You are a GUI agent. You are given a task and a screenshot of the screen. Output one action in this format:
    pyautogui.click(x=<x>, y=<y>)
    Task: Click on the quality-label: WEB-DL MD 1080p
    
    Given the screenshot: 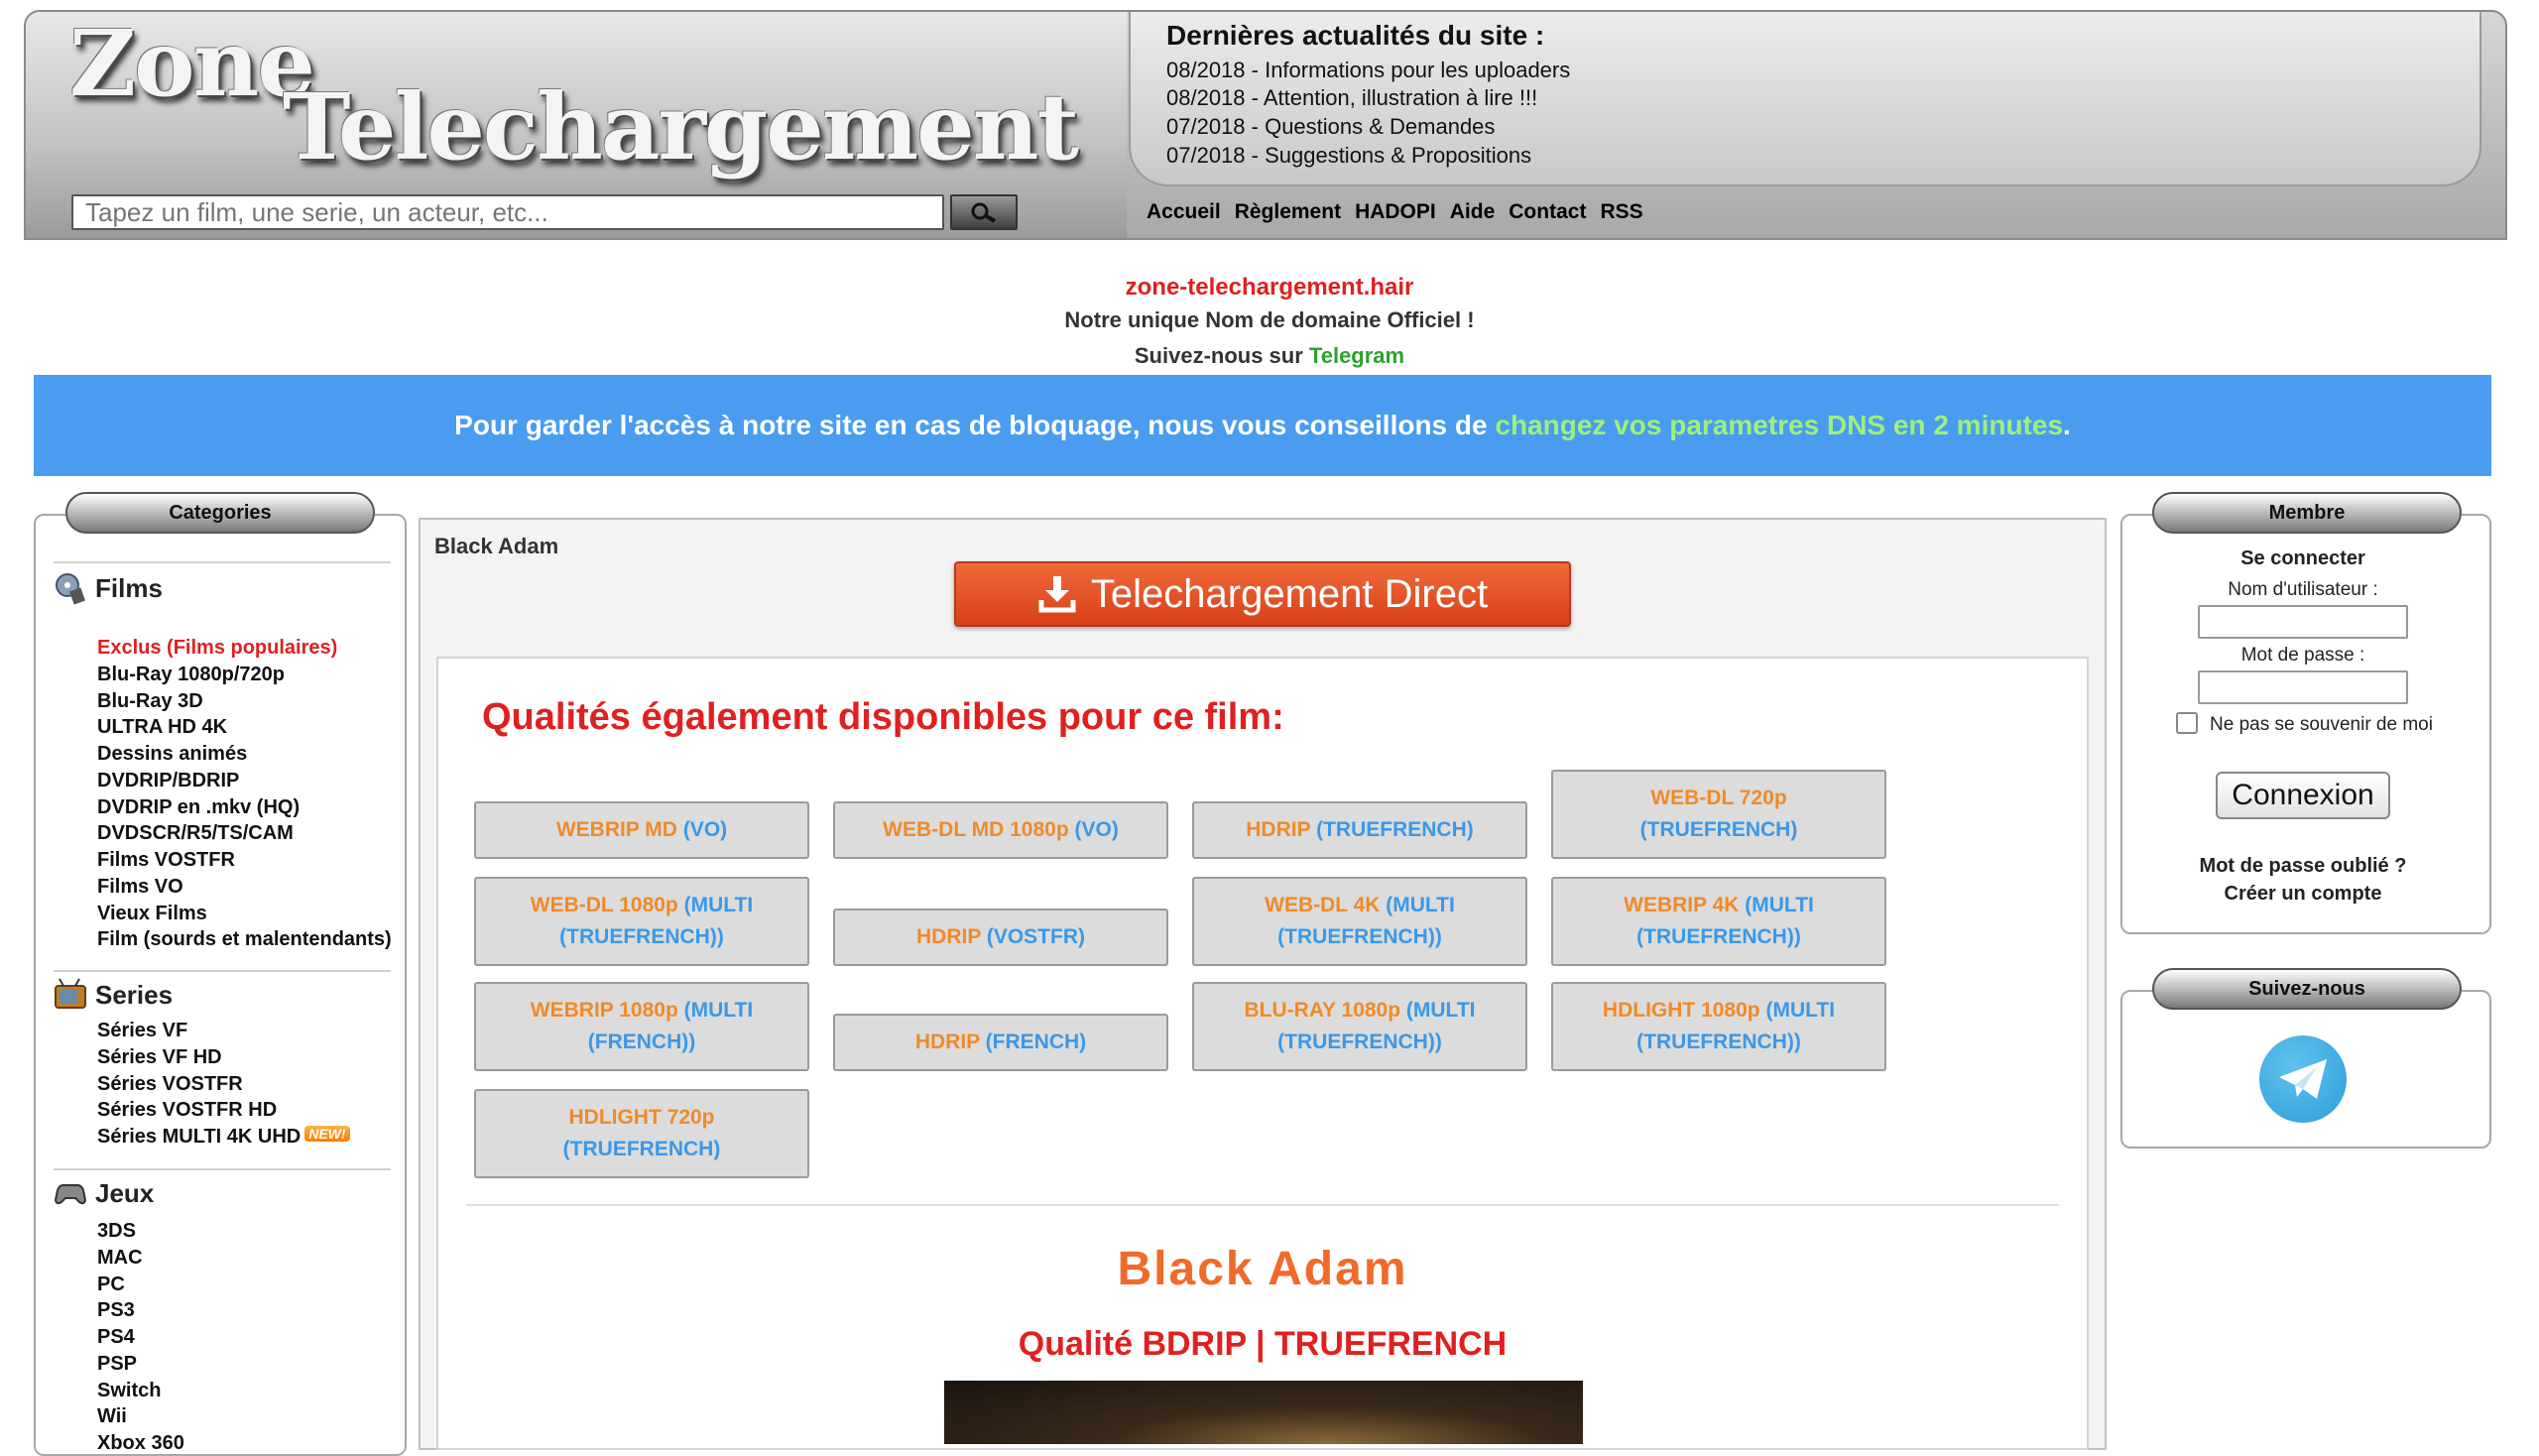 What is the action you would take?
    pyautogui.click(x=976, y=829)
    